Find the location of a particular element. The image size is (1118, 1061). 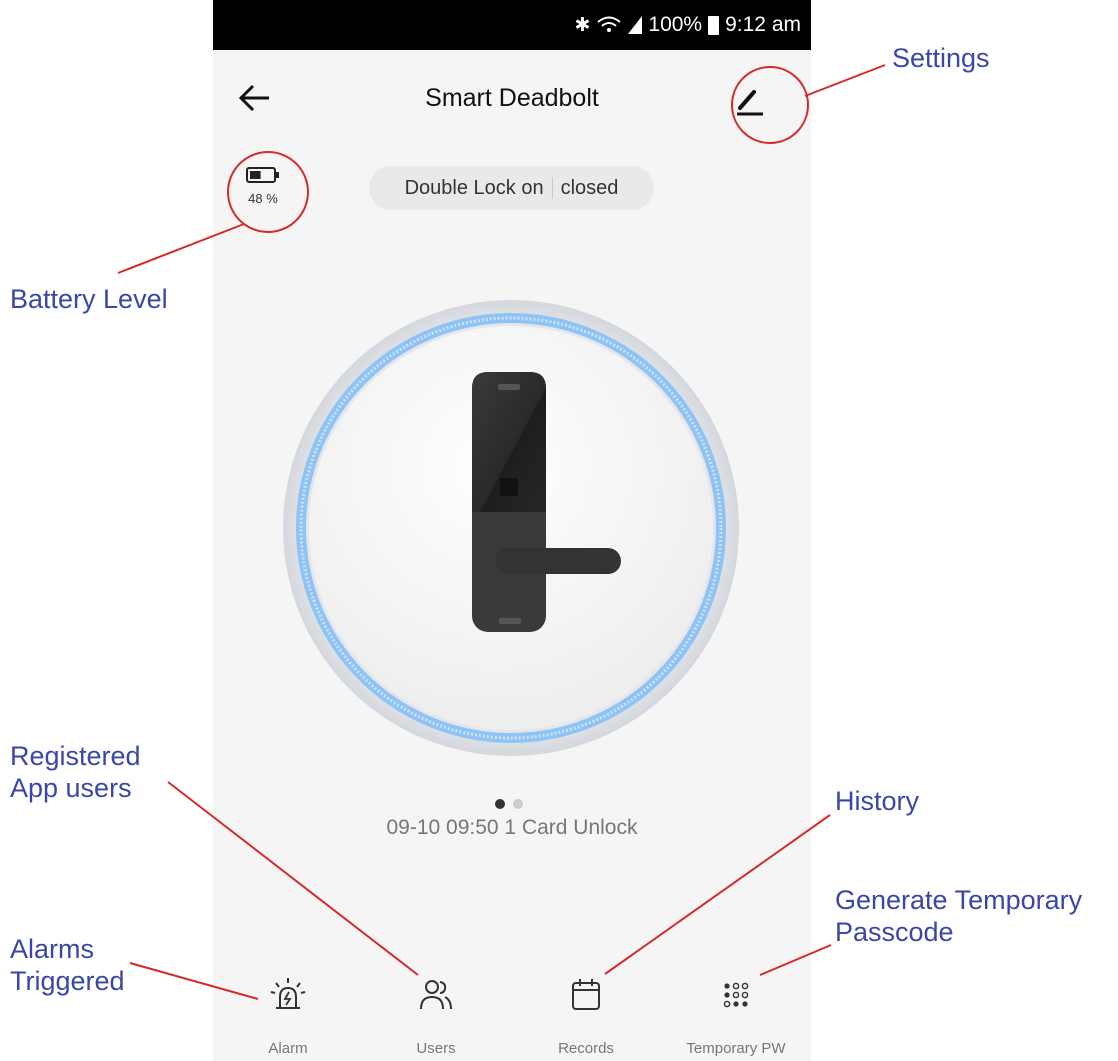

tab-alarm: Alarm is located at coordinates (288, 1008).